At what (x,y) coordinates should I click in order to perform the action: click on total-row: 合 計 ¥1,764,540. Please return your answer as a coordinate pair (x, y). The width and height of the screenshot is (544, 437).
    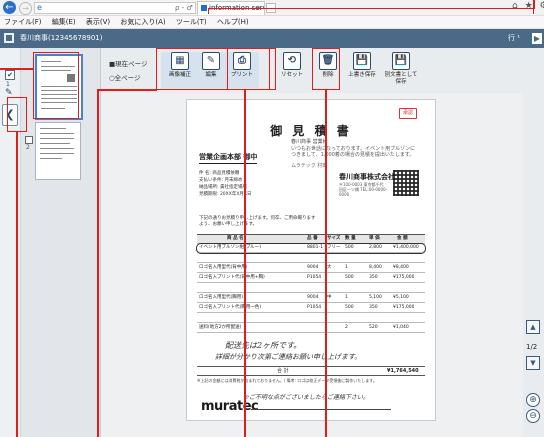
    Looking at the image, I should click on (311, 371).